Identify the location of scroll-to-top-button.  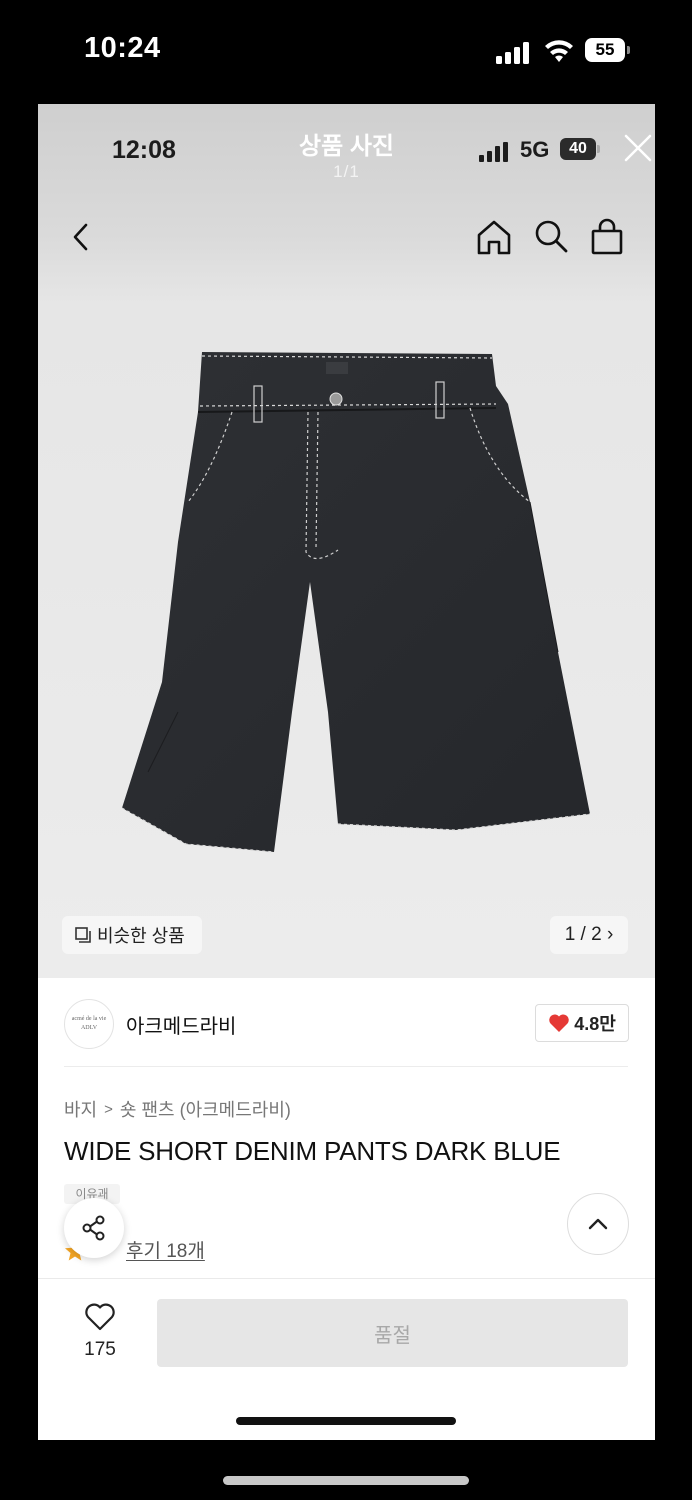
(598, 1224).